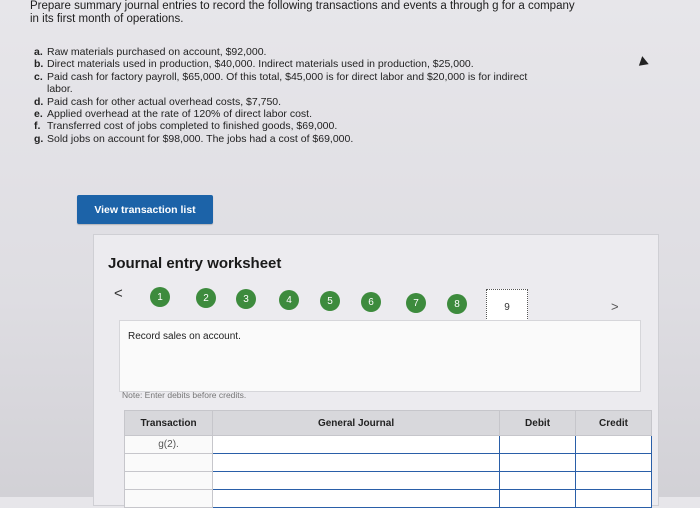 The height and width of the screenshot is (508, 700). Describe the element at coordinates (38, 52) in the screenshot. I see `transaction-letter: a.` at that location.